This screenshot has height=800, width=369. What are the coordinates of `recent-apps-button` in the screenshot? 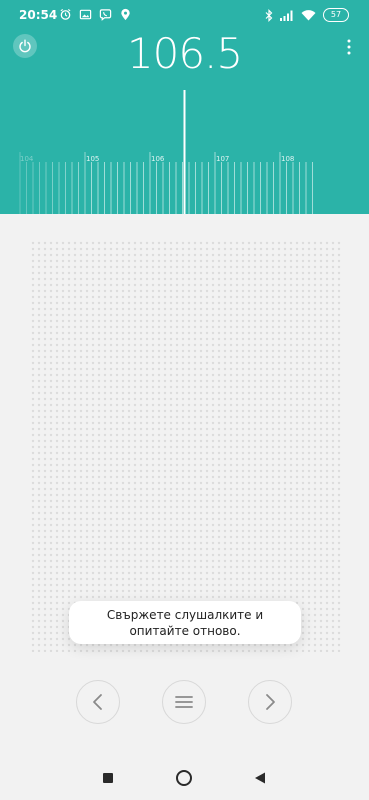 It's located at (108, 778).